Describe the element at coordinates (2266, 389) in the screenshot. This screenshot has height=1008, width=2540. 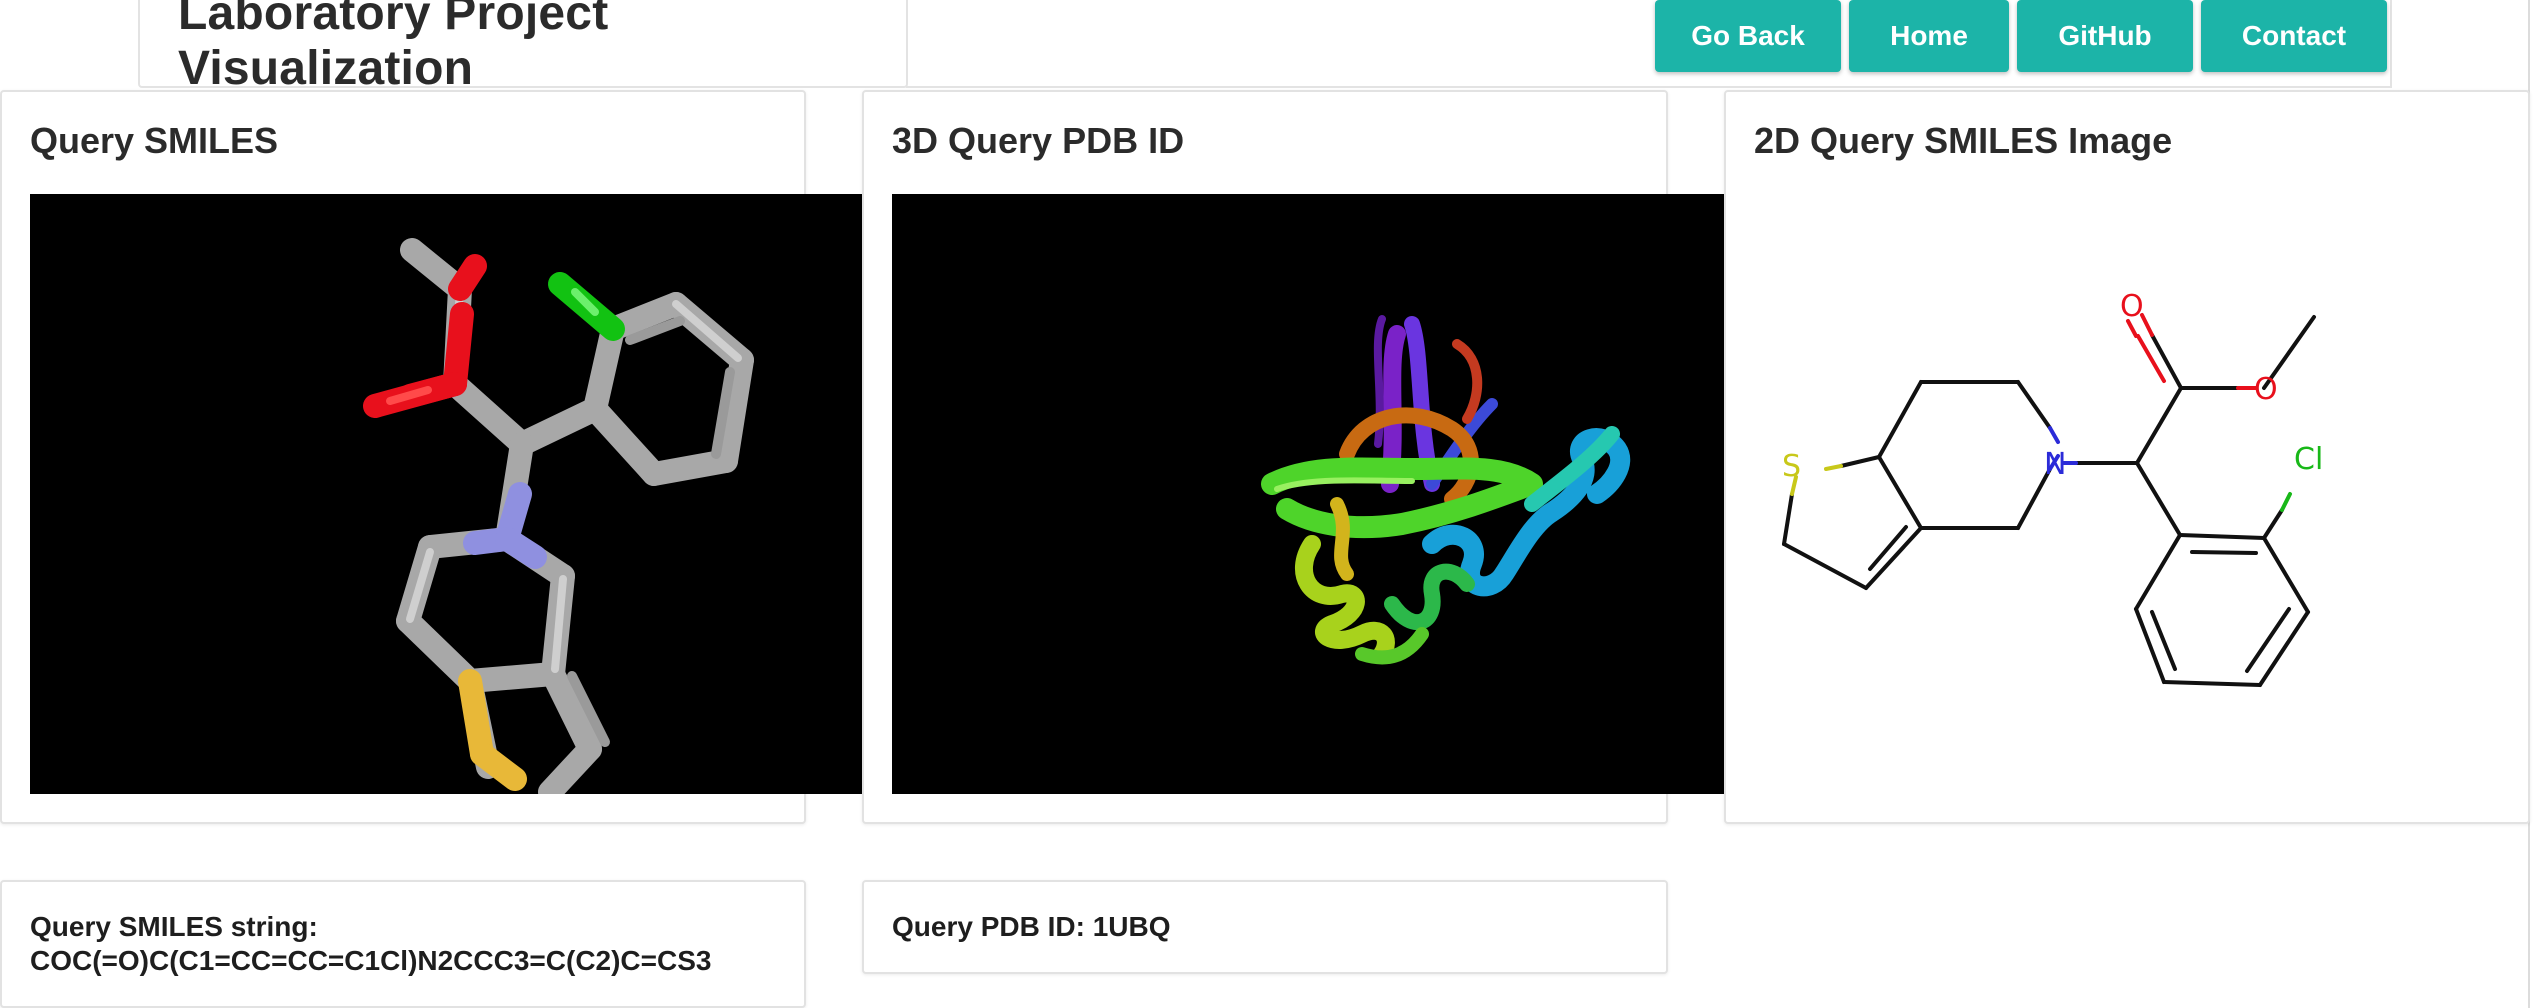
I see `atom-label-o2: O` at that location.